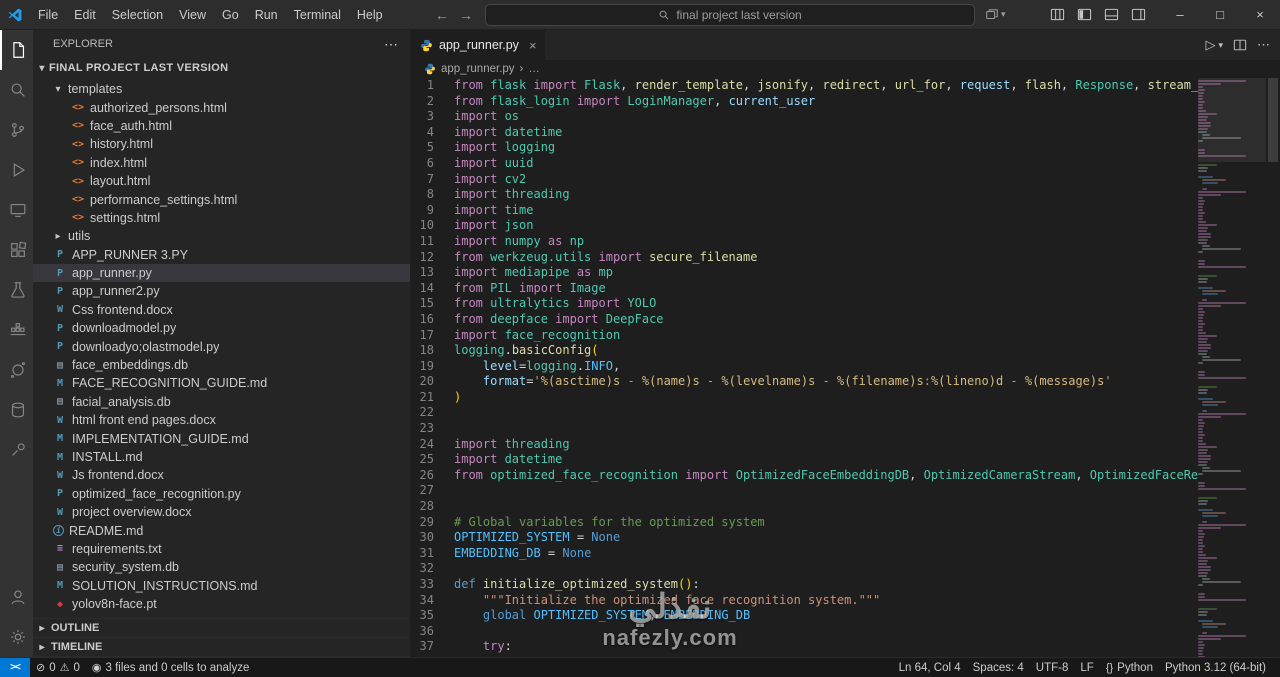 The image size is (1280, 677). Describe the element at coordinates (221, 107) in the screenshot. I see `file-authorized_persons.html: <> authorized_persons.html` at that location.